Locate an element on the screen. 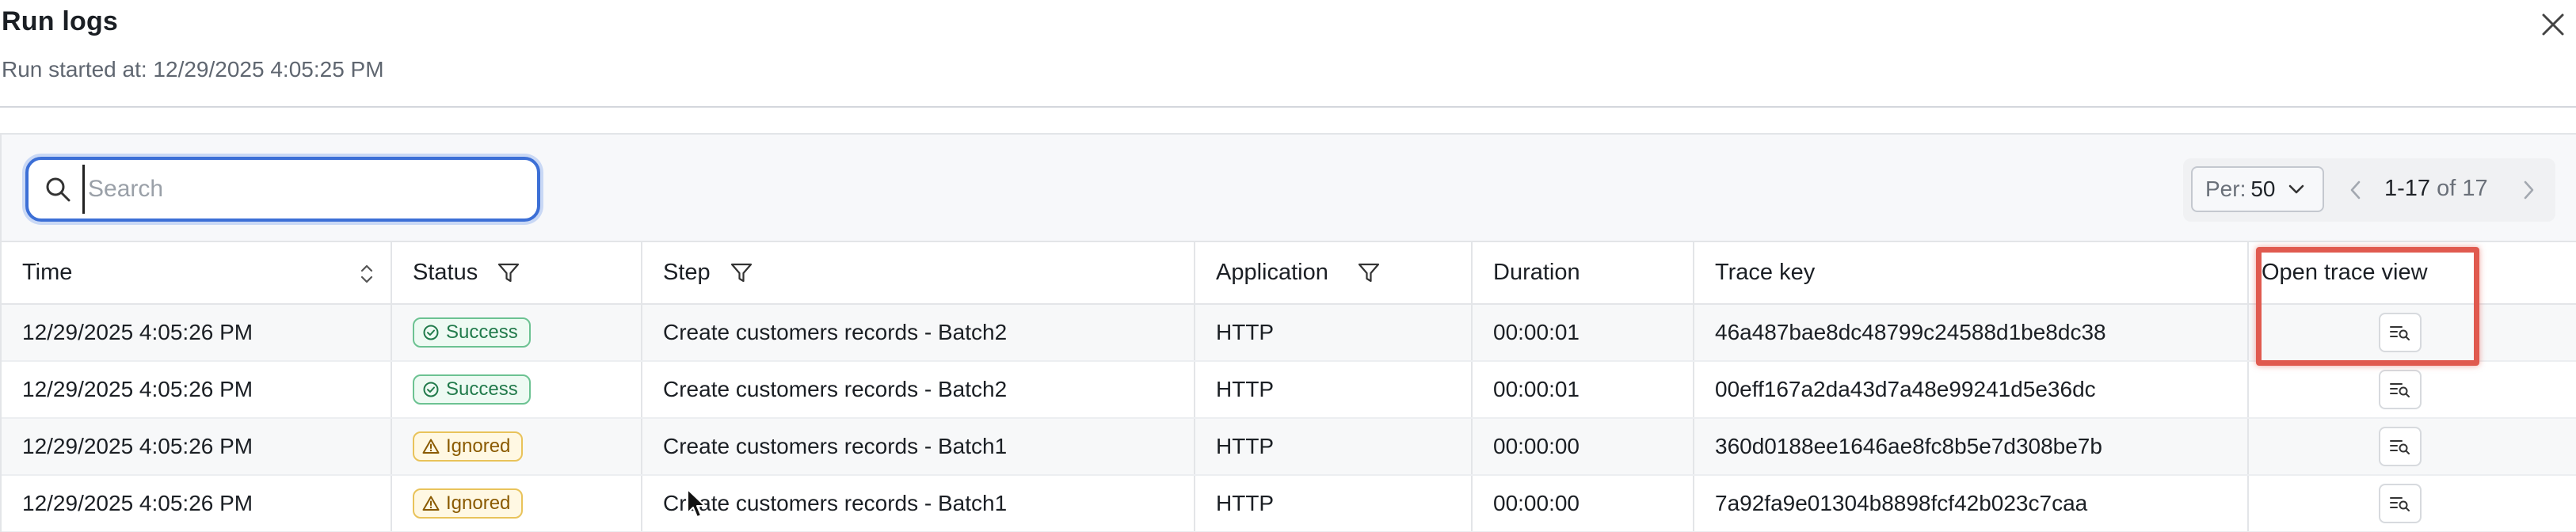  page-range-value: 1-17 is located at coordinates (2407, 188).